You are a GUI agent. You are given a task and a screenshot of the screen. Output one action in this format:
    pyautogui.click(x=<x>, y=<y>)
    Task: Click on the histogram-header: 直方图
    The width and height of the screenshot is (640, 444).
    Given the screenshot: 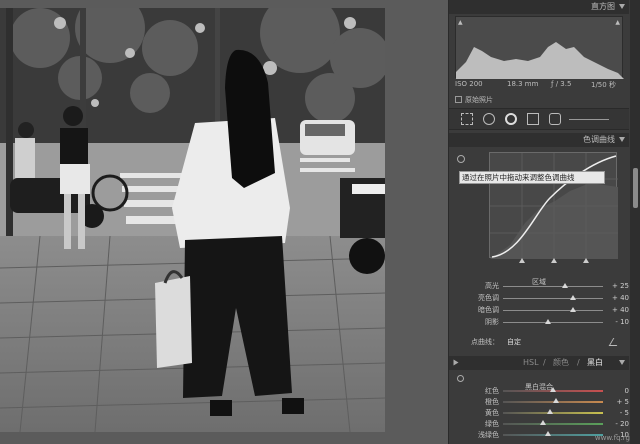 What is the action you would take?
    pyautogui.click(x=539, y=7)
    